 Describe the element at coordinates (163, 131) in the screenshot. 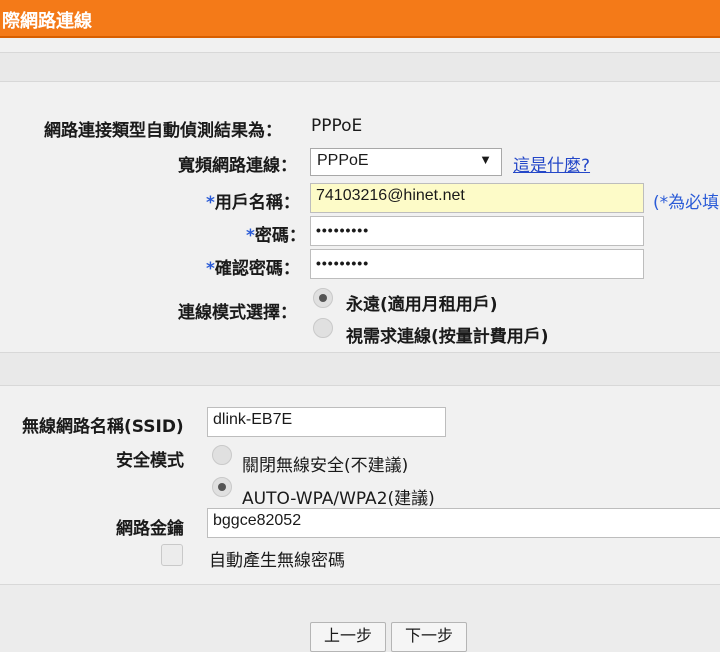

I see `detect-result-label: 網路連接類型自動偵測結果為：` at that location.